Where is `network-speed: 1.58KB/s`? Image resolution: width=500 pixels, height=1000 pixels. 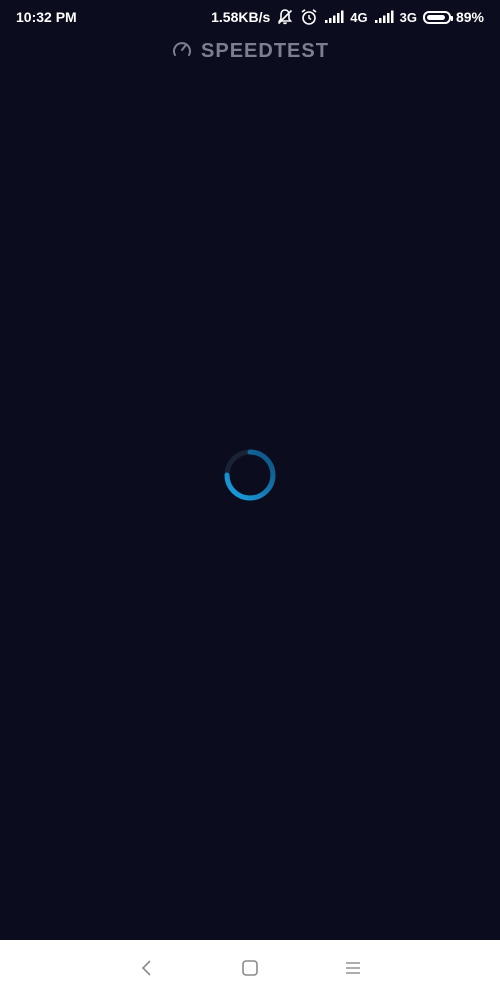 network-speed: 1.58KB/s is located at coordinates (241, 17).